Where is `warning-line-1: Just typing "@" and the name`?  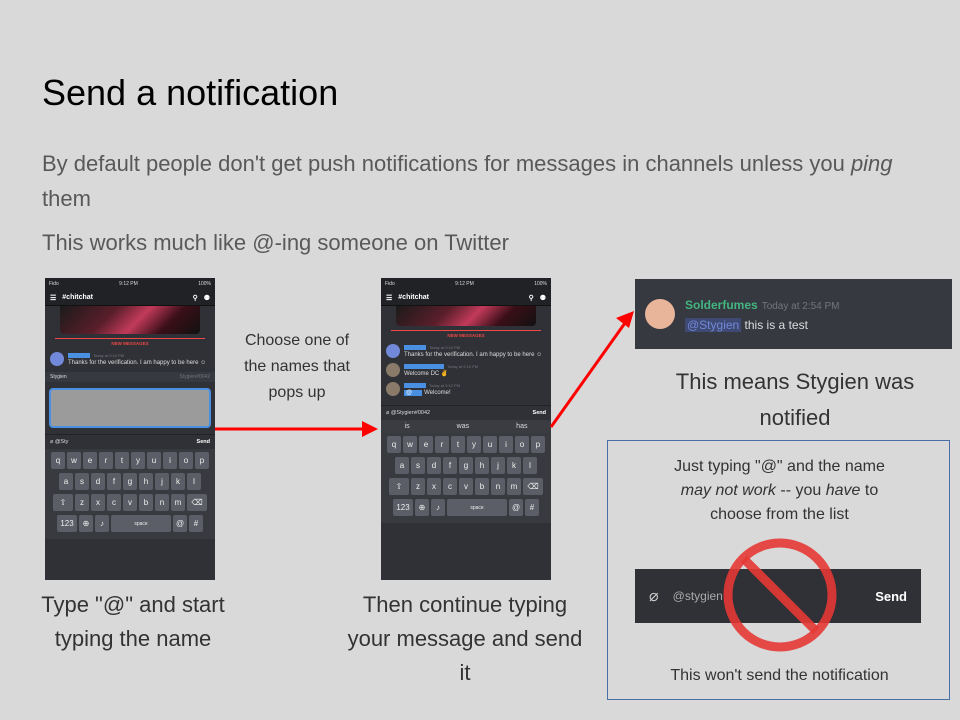
warning-line-1: Just typing "@" and the name is located at coordinates (779, 466).